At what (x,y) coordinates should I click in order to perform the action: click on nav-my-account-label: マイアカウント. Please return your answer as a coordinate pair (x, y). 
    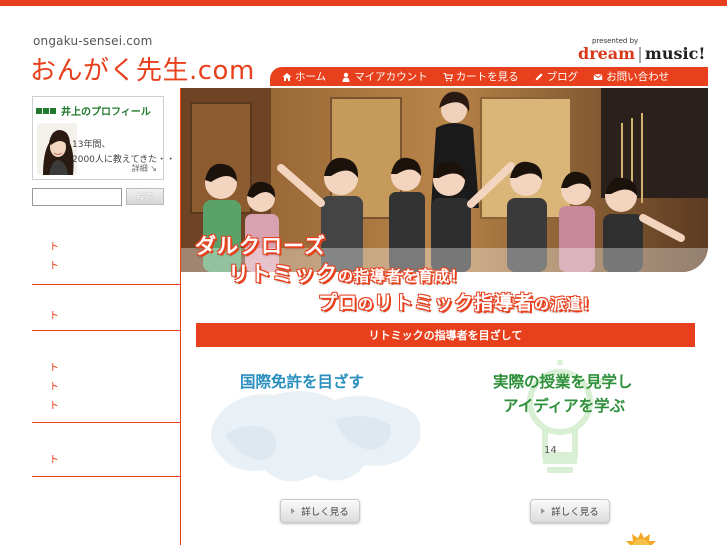
    Looking at the image, I should click on (391, 77).